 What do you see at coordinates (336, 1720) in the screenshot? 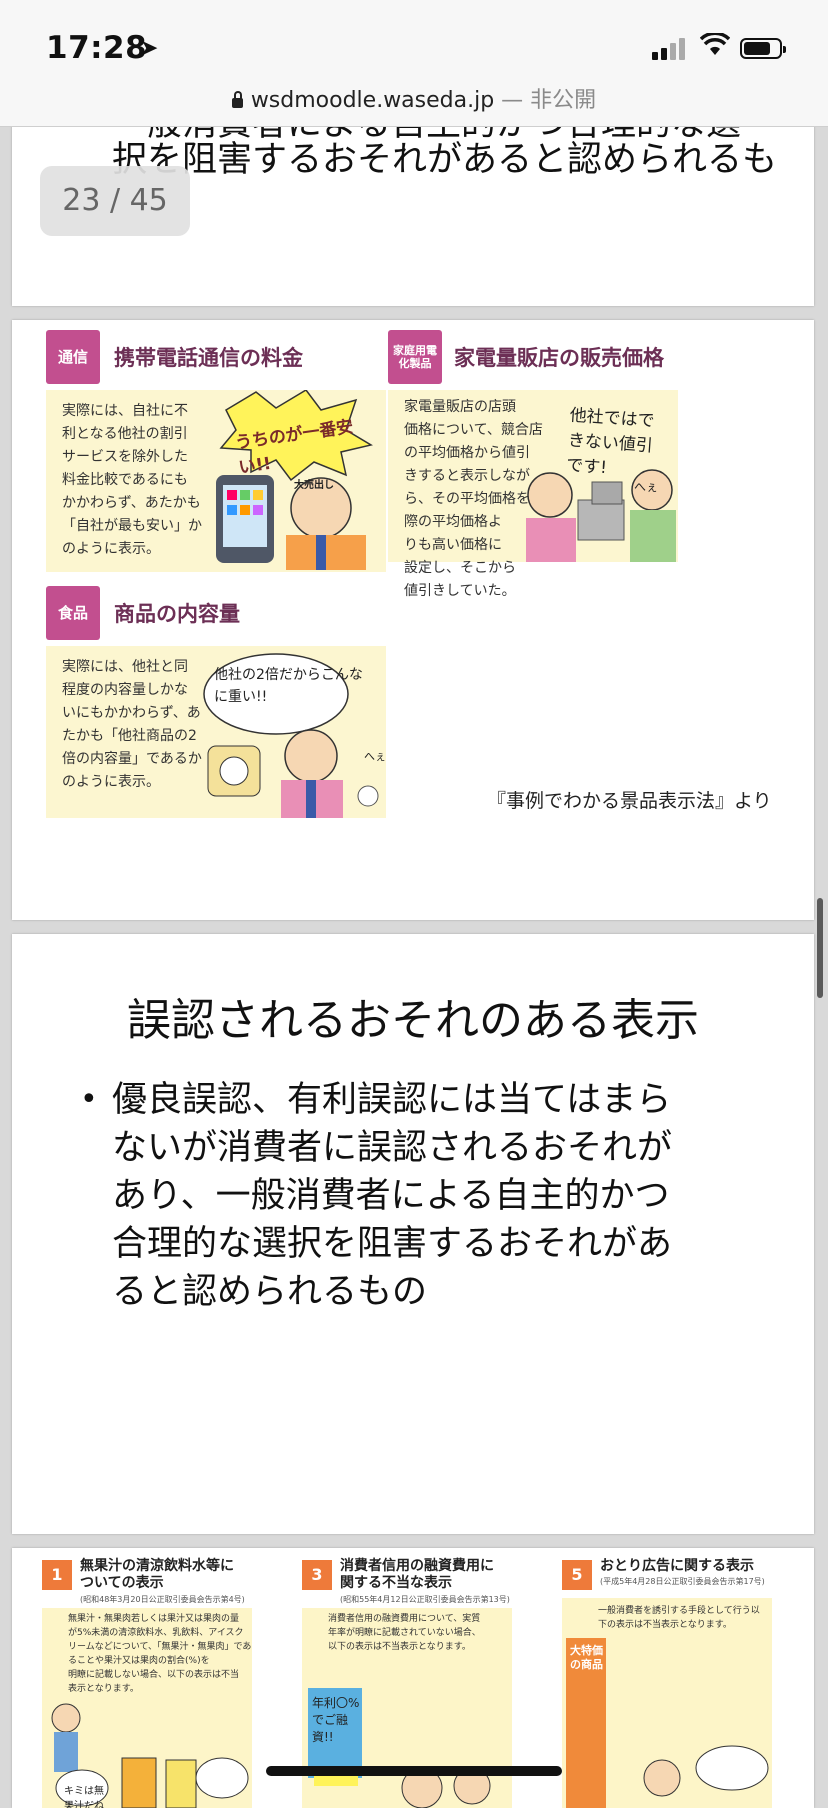
I see `speech-bubble-text: 年利〇%でご融資!!` at bounding box center [336, 1720].